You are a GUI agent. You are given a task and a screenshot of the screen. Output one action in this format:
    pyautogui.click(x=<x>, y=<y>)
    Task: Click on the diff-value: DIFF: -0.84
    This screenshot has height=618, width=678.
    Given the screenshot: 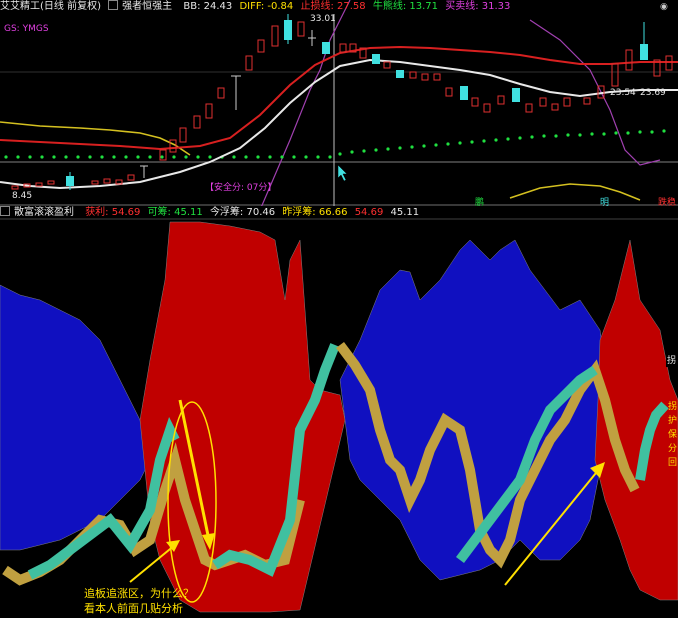 What is the action you would take?
    pyautogui.click(x=266, y=6)
    